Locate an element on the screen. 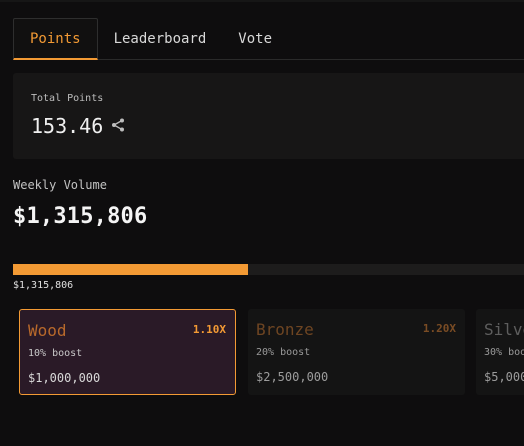 Image resolution: width=524 pixels, height=446 pixels. volume-progress-caption: $1,315,806 is located at coordinates (43, 285).